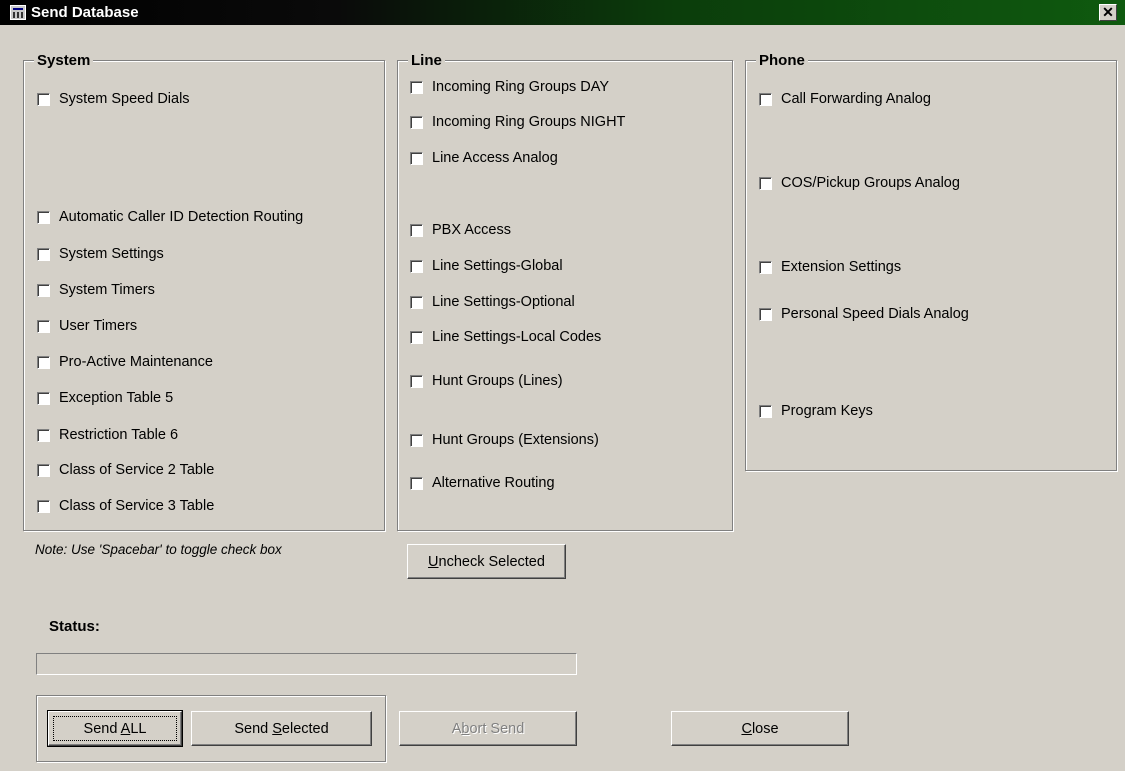 The image size is (1125, 771). Describe the element at coordinates (830, 267) in the screenshot. I see `checkbox-extension-settings: Extension Settings` at that location.